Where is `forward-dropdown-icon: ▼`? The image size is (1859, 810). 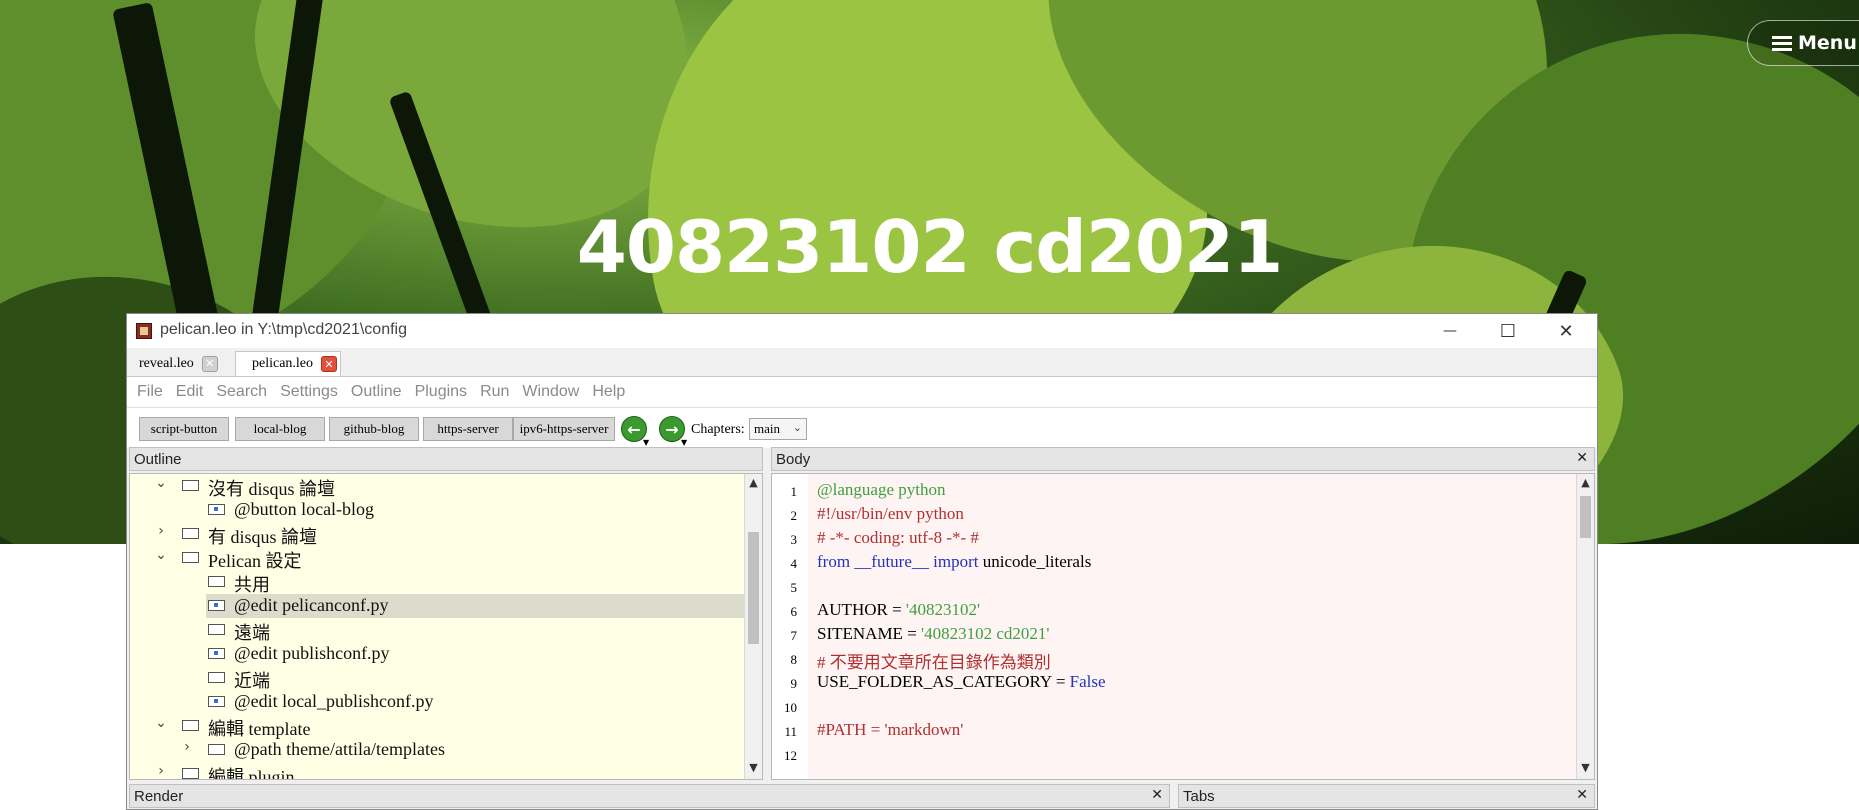
forward-dropdown-icon: ▼ is located at coordinates (684, 442).